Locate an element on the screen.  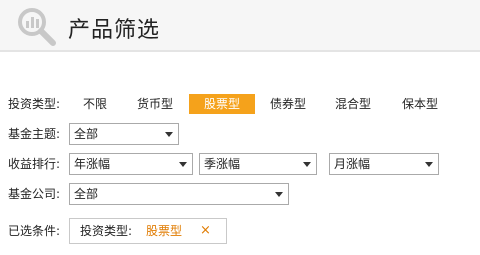
close-icon: × is located at coordinates (205, 231).